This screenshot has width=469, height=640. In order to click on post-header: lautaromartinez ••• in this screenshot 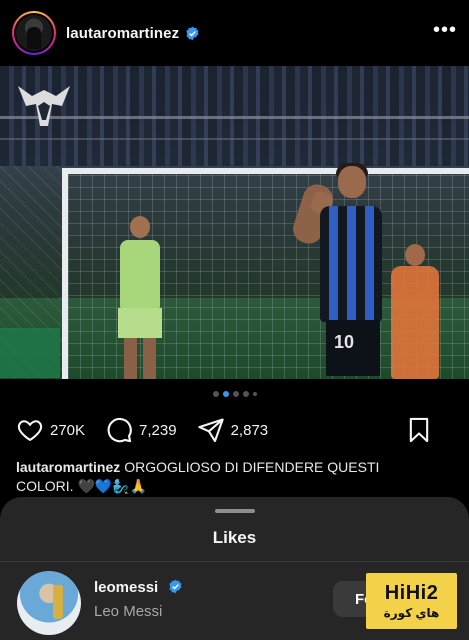, I will do `click(234, 33)`.